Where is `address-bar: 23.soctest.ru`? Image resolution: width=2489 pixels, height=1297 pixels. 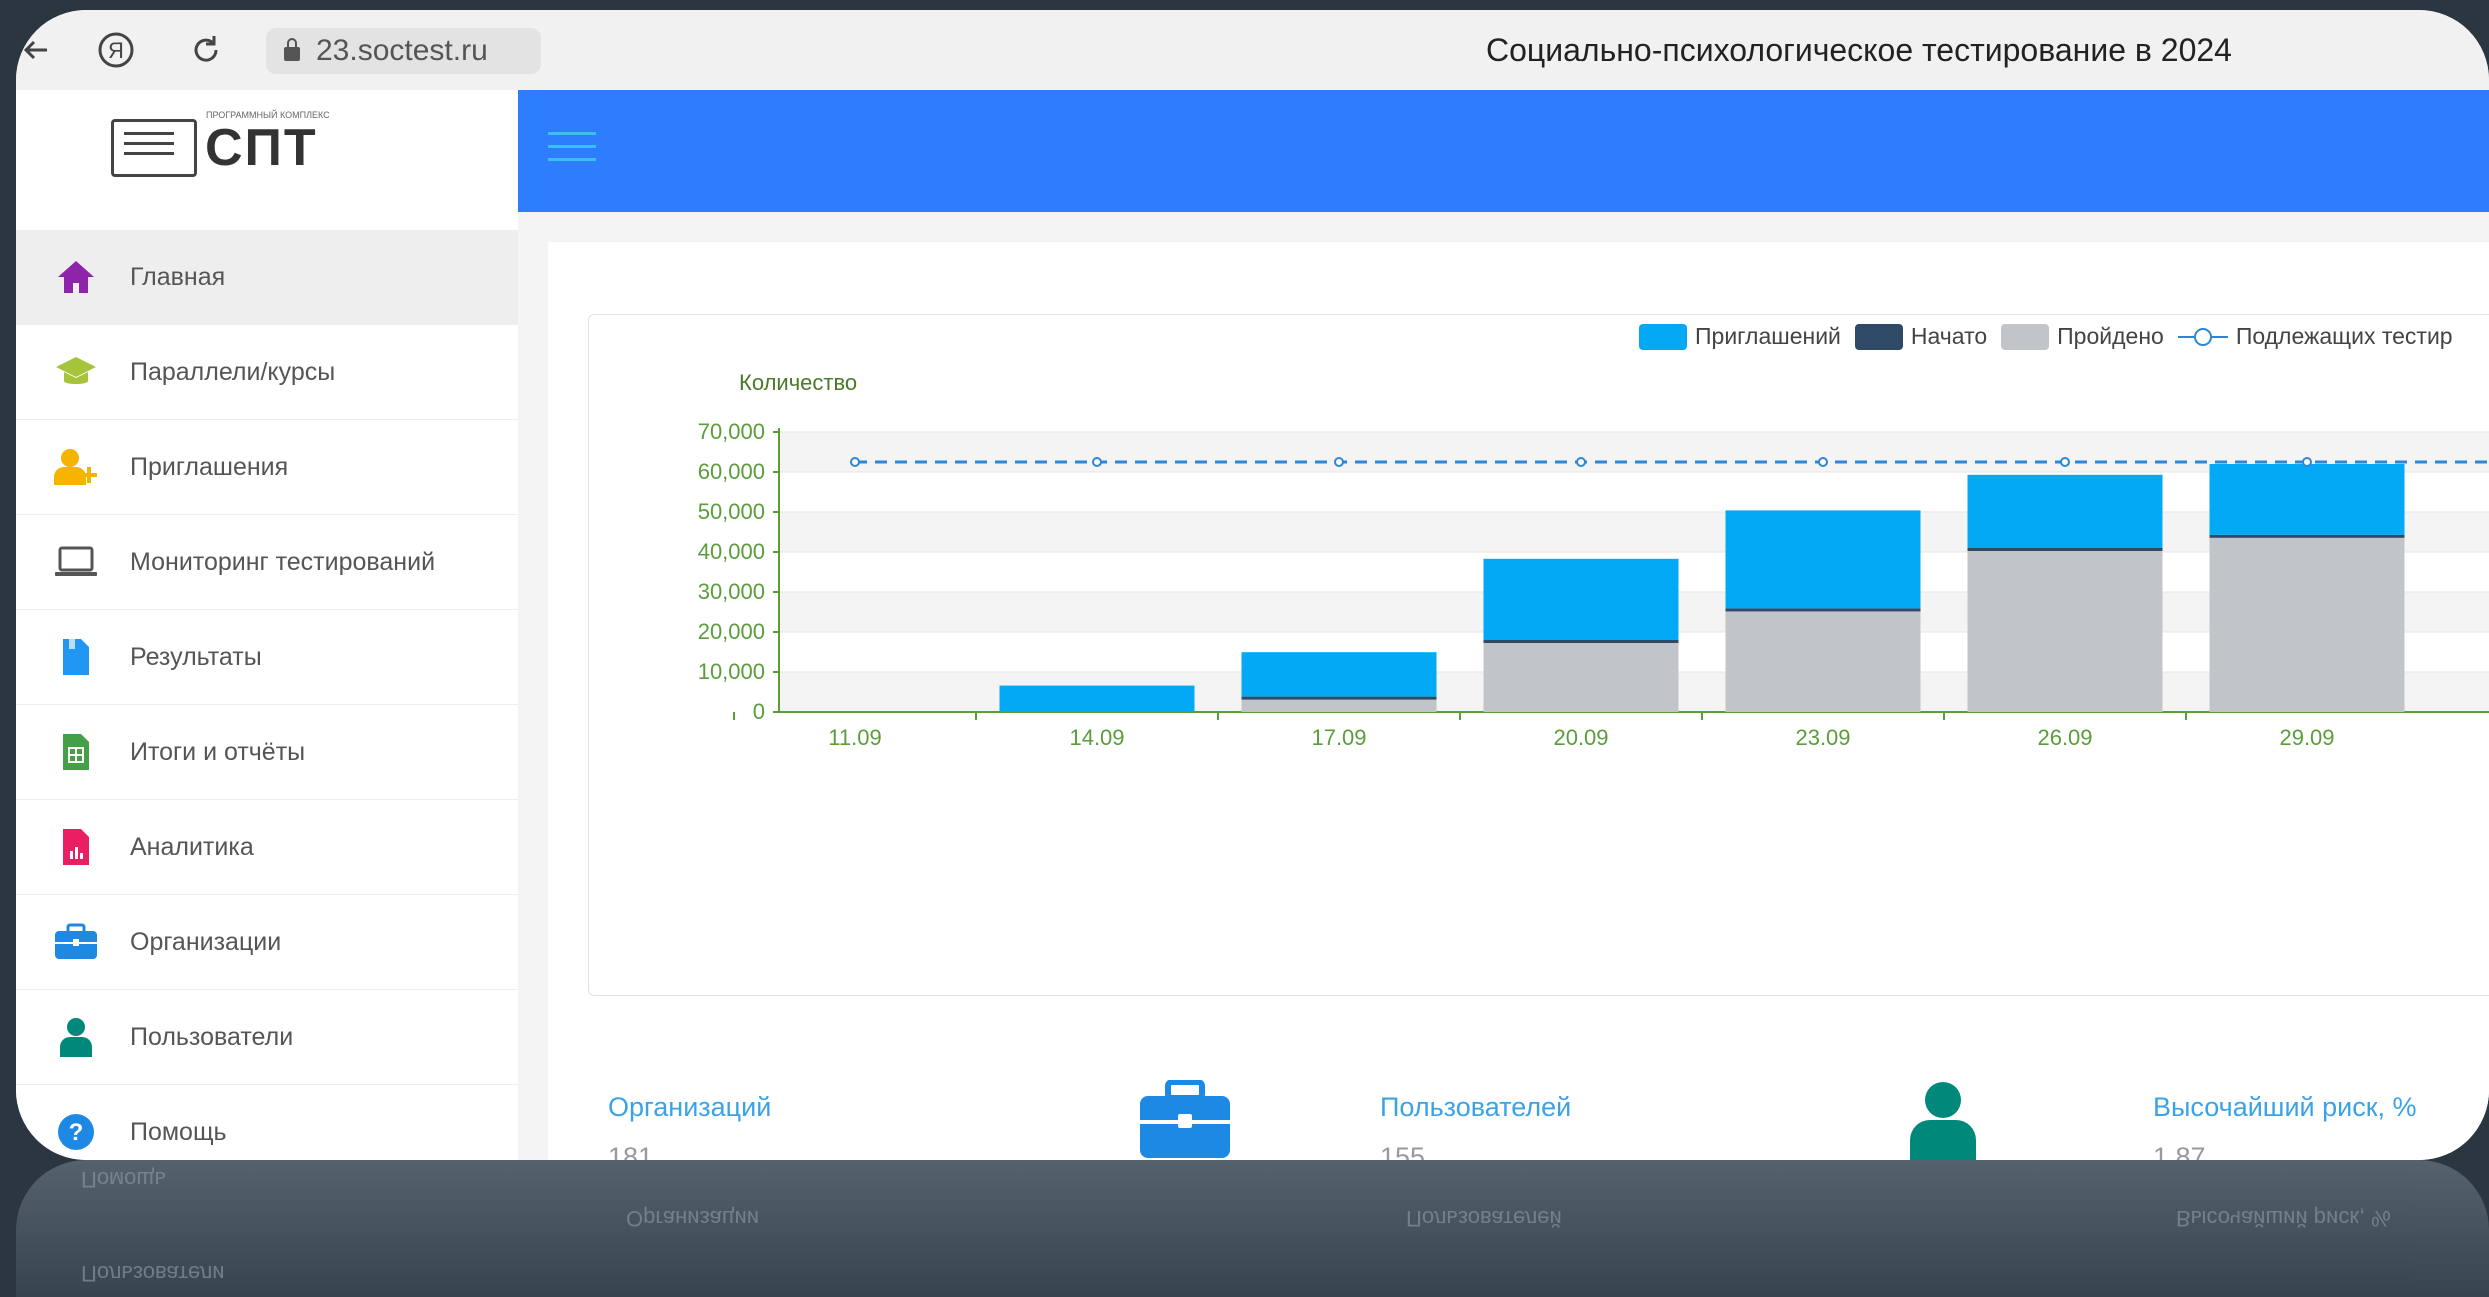
address-bar: 23.soctest.ru is located at coordinates (403, 51).